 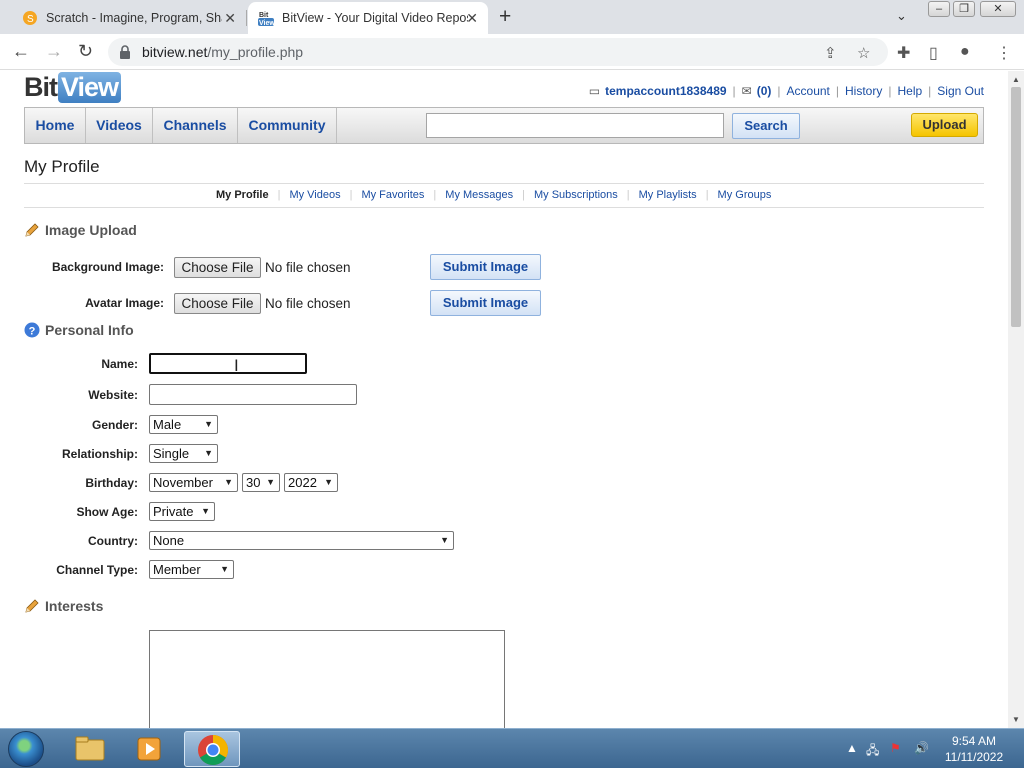 I want to click on svg-text: S, so click(x=30, y=19).